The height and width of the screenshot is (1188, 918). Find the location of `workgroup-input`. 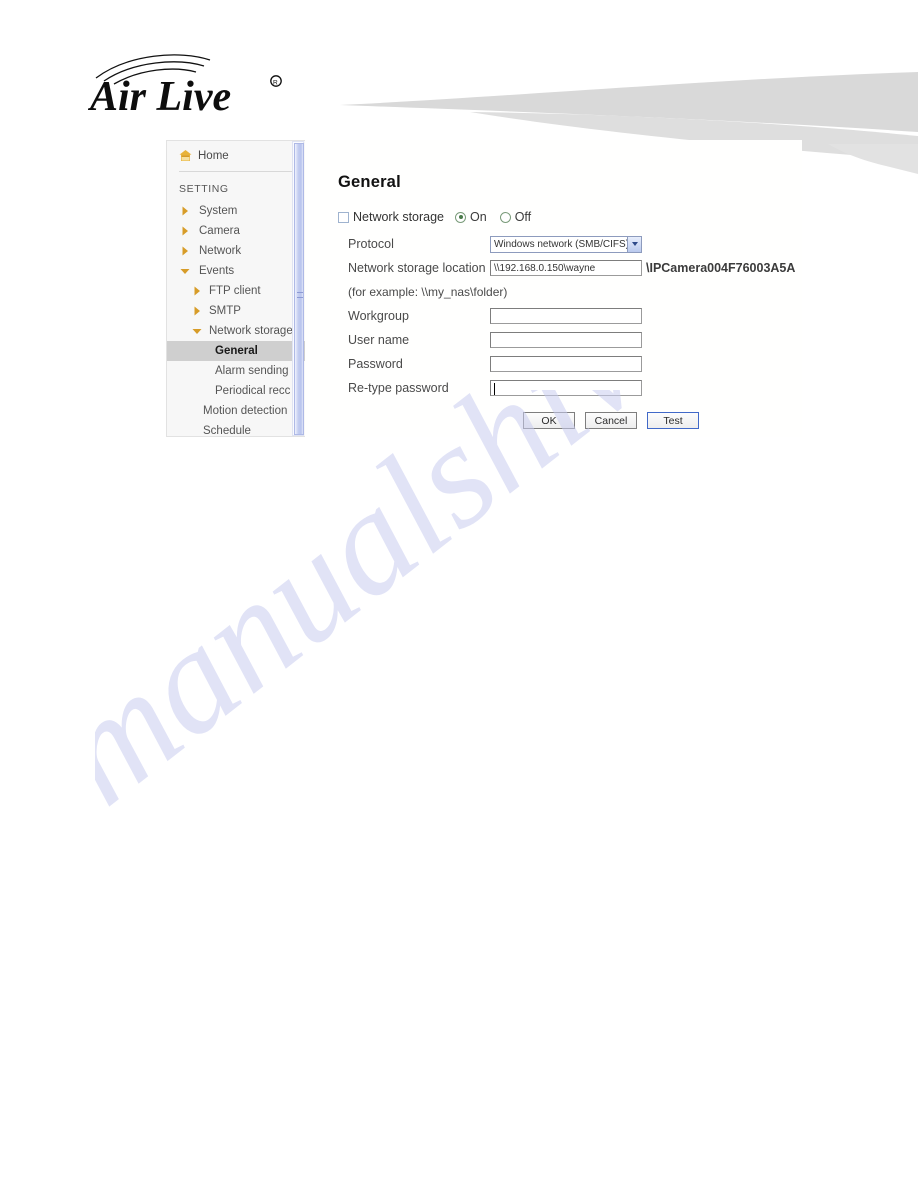

workgroup-input is located at coordinates (566, 316).